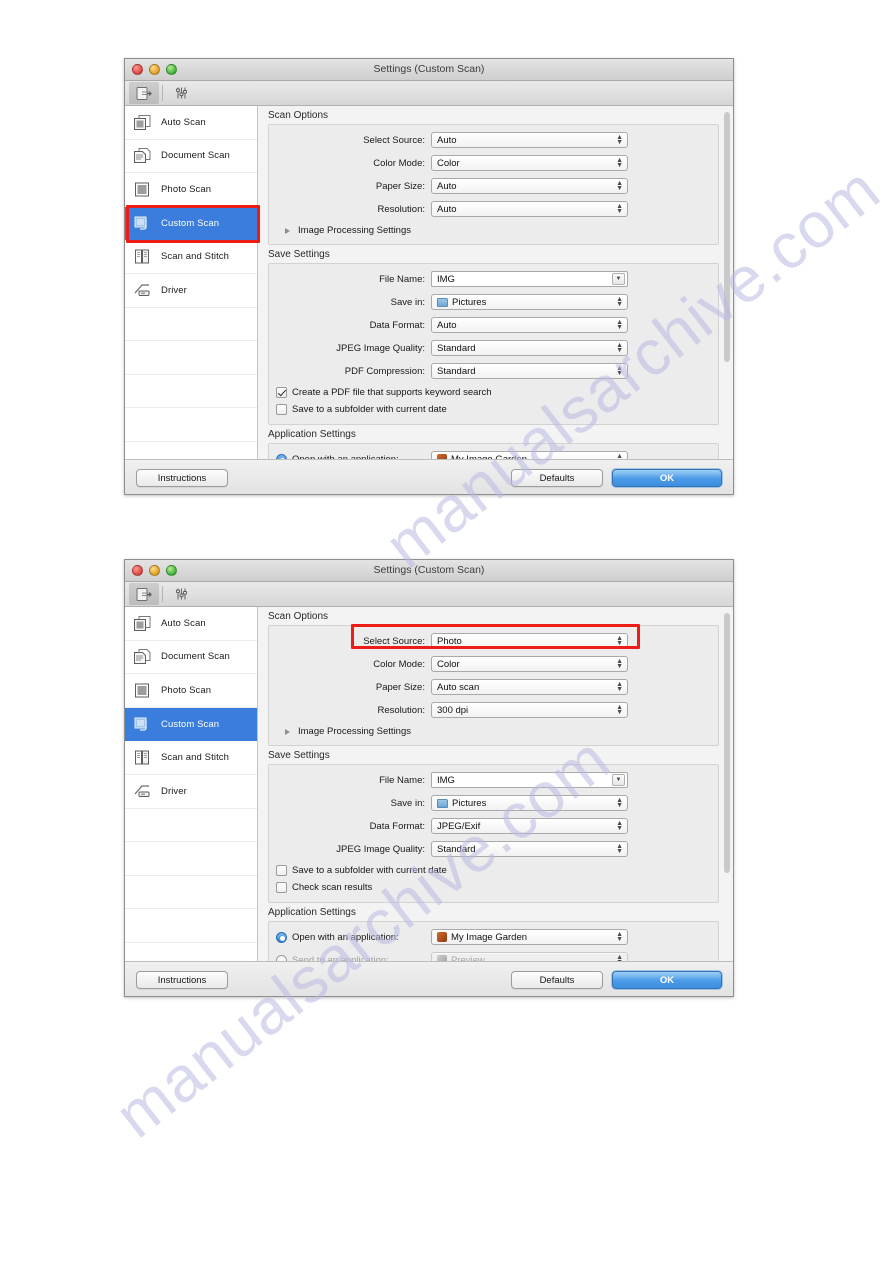 The height and width of the screenshot is (1263, 893). Describe the element at coordinates (195, 156) in the screenshot. I see `sidebar-item-label: Document Scan` at that location.